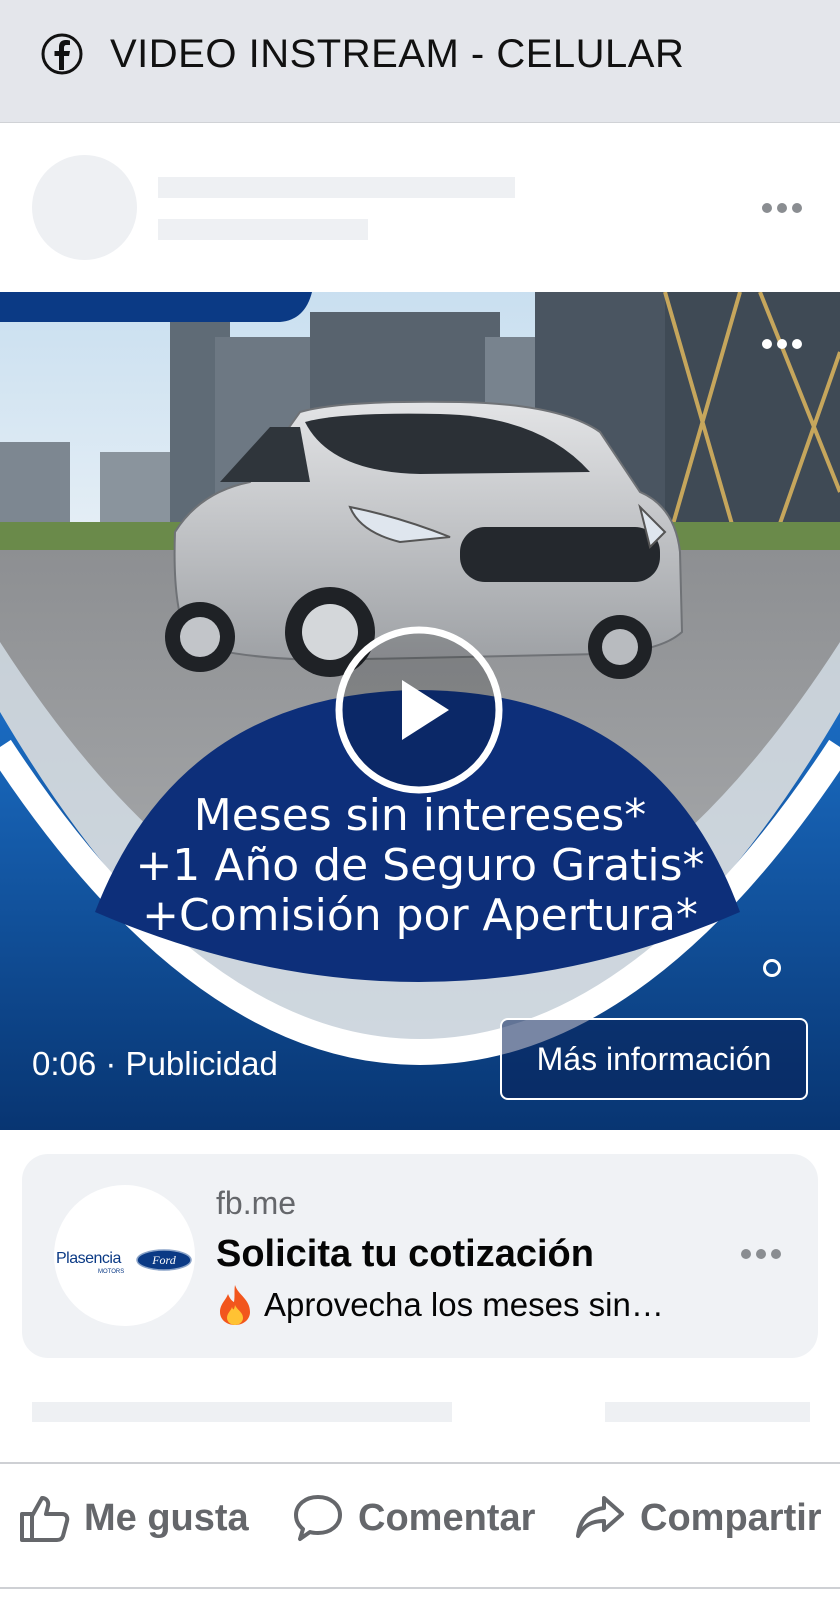 Image resolution: width=840 pixels, height=1599 pixels. Describe the element at coordinates (772, 968) in the screenshot. I see `carousel-indicator-icon` at that location.